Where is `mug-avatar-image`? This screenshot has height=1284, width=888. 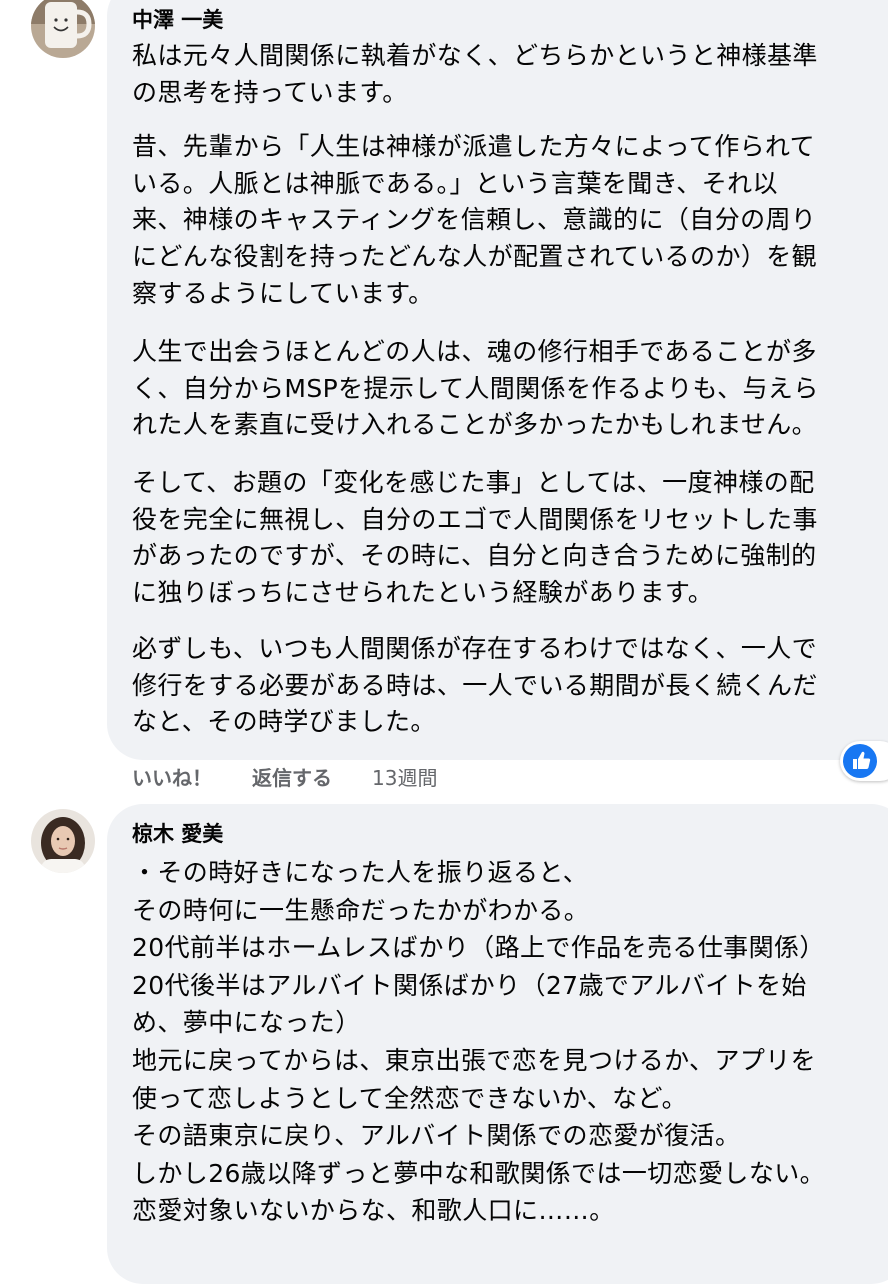 mug-avatar-image is located at coordinates (63, 29).